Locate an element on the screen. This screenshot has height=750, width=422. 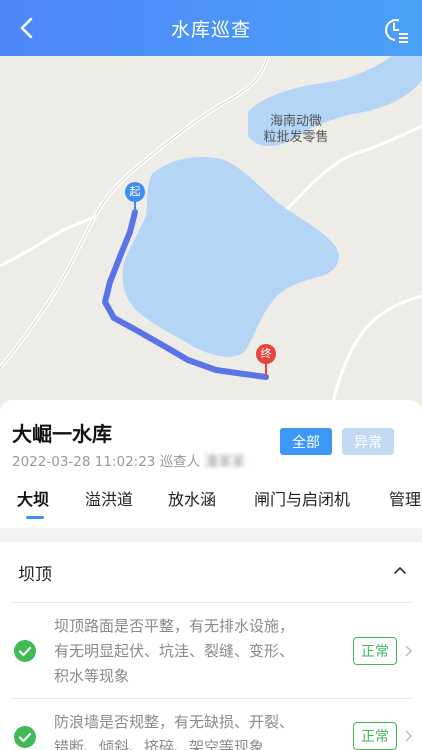
inspection-datetime: 2022-03-28 11:02:23 is located at coordinates (84, 462).